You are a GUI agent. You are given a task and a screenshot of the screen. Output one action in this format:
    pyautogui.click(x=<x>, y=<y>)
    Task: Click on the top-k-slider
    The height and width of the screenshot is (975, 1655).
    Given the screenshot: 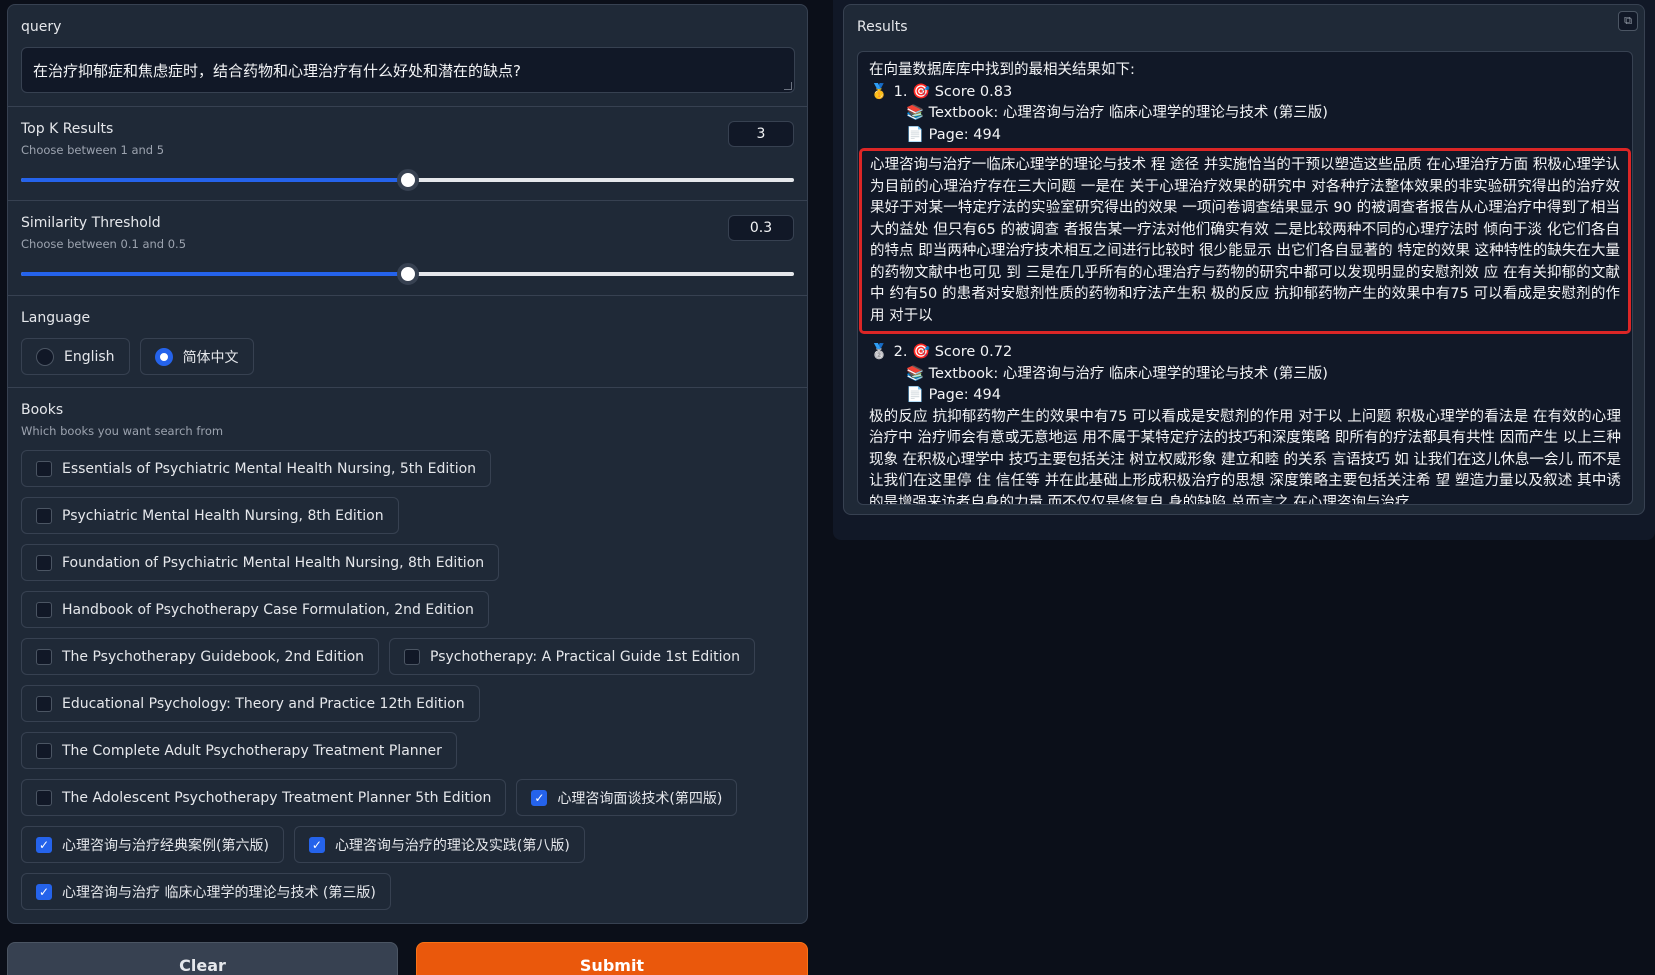 What is the action you would take?
    pyautogui.click(x=407, y=180)
    